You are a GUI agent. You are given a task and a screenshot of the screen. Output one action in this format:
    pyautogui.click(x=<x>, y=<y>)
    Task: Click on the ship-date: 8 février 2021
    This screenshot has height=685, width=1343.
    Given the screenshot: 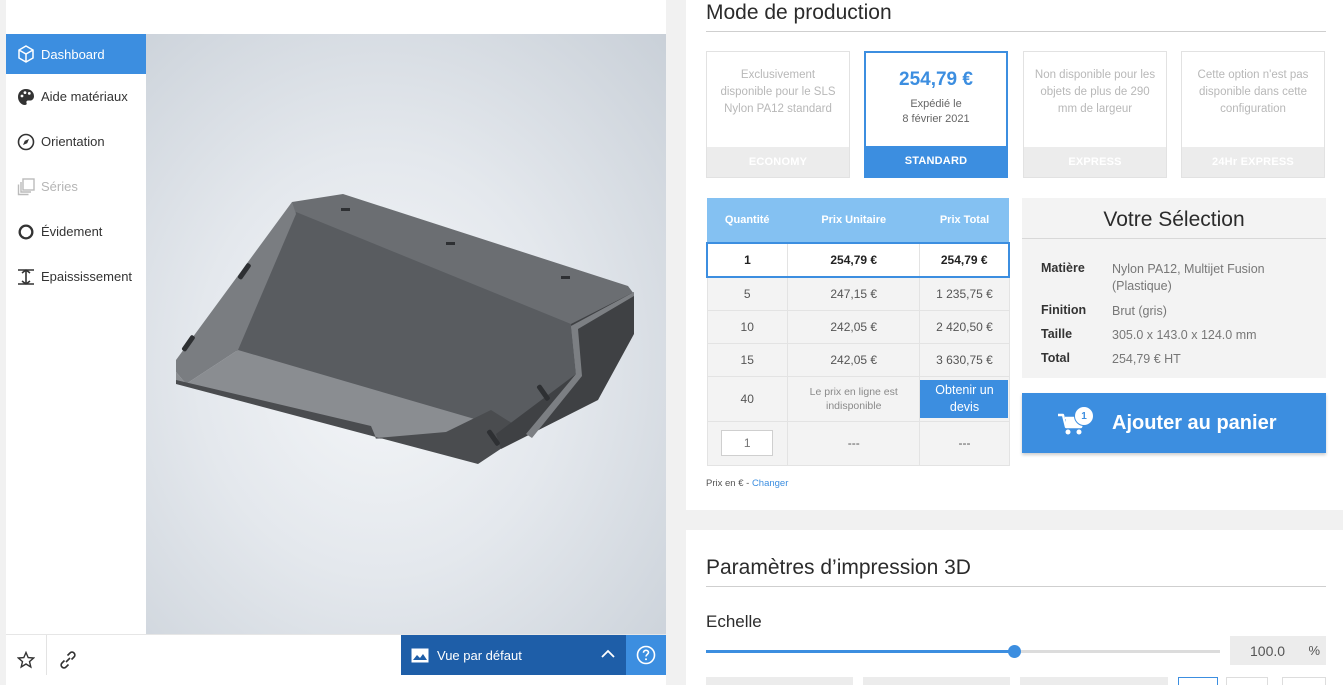 What is the action you would take?
    pyautogui.click(x=936, y=119)
    